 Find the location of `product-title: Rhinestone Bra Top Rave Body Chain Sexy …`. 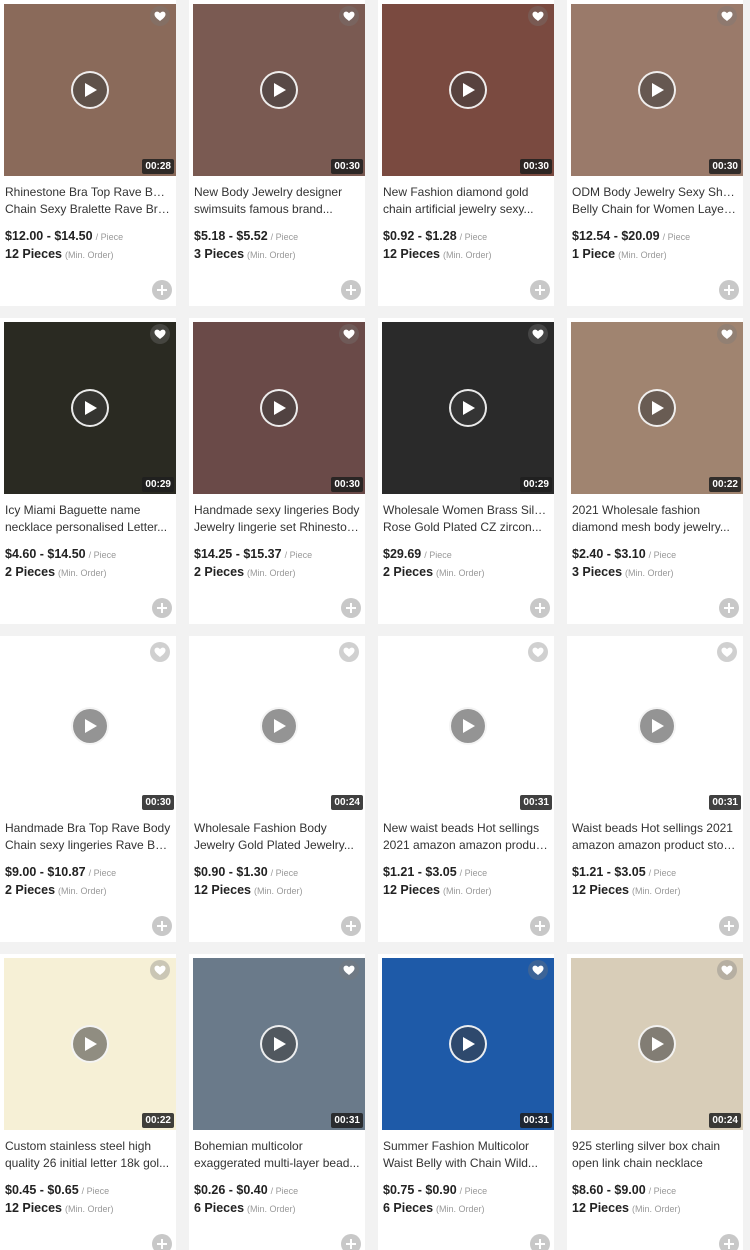

product-title: Rhinestone Bra Top Rave Body Chain Sexy … is located at coordinates (88, 201).